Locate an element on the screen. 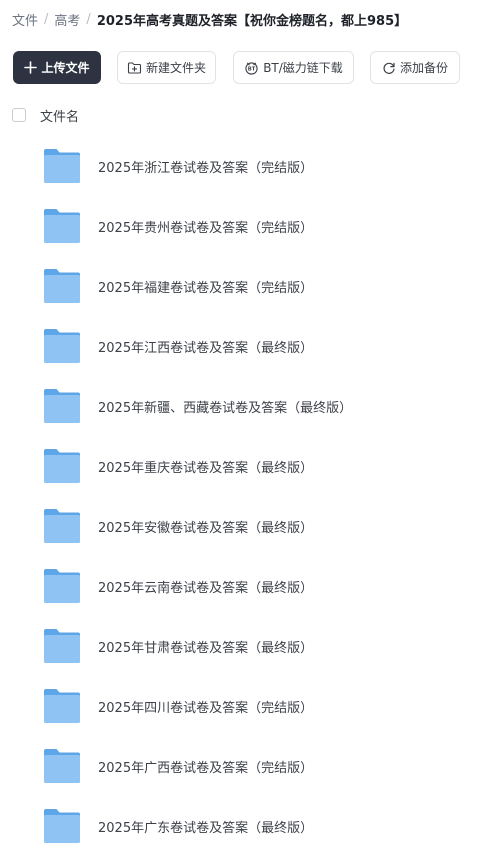 This screenshot has height=860, width=504. file-row: 2025年浙江卷试卷及答案（完结版） is located at coordinates (252, 170).